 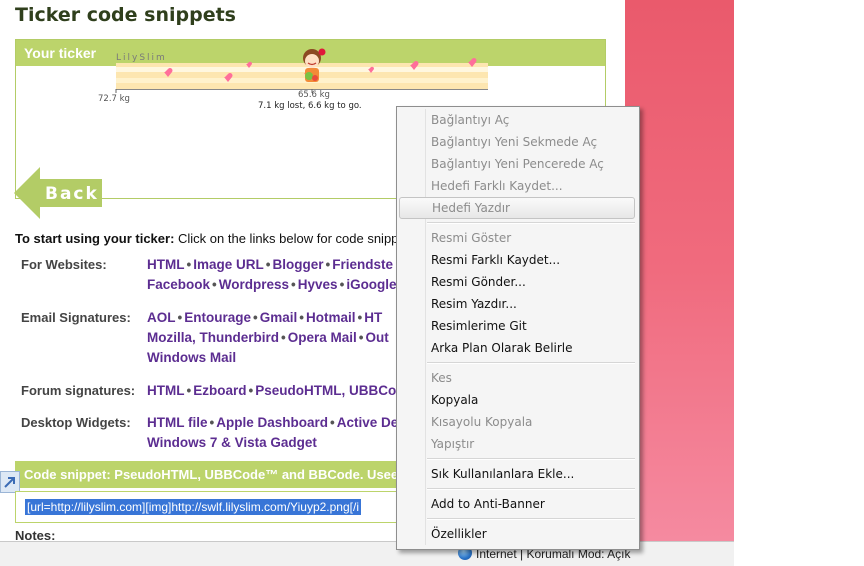 I want to click on snippet-link: Windows 7 & Vista Gadget, so click(x=232, y=442).